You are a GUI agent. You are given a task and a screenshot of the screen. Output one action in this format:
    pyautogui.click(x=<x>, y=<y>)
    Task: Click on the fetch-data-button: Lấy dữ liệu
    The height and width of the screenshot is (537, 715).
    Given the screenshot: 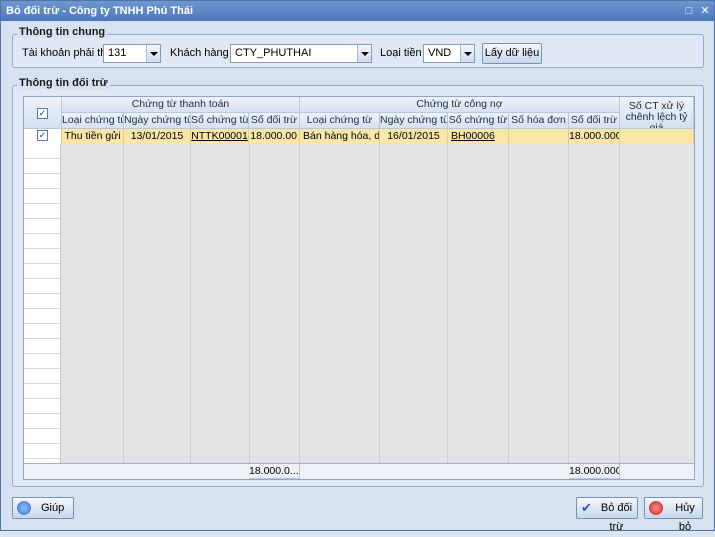 What is the action you would take?
    pyautogui.click(x=512, y=53)
    